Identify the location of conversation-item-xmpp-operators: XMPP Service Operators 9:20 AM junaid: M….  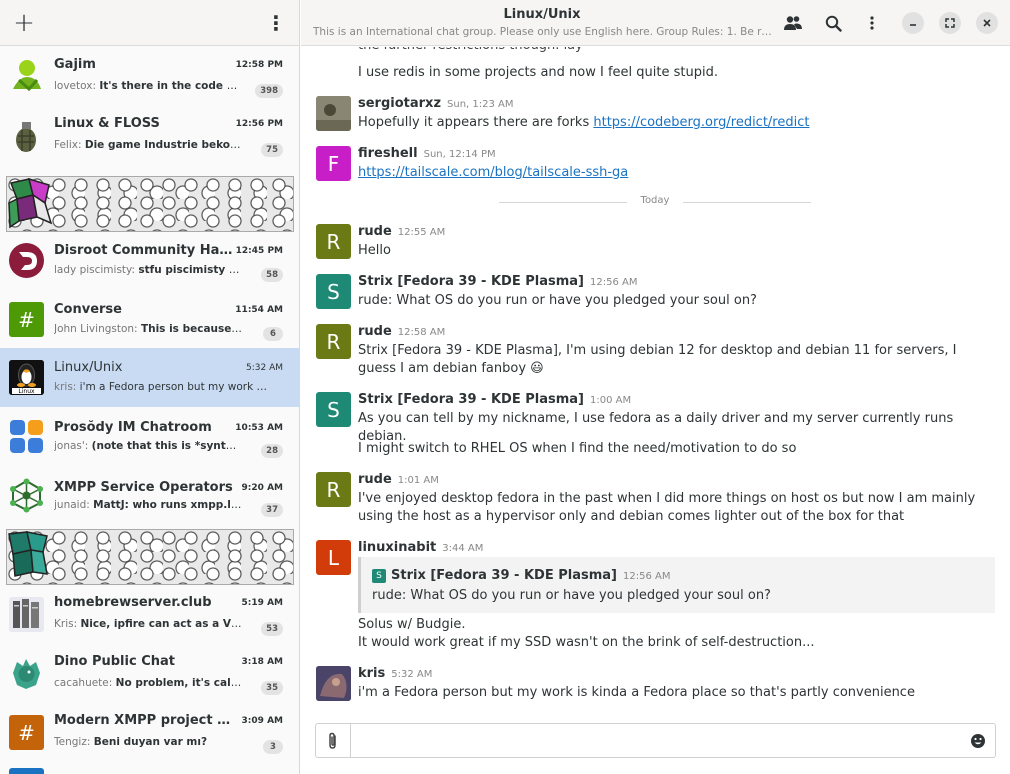
(149, 495).